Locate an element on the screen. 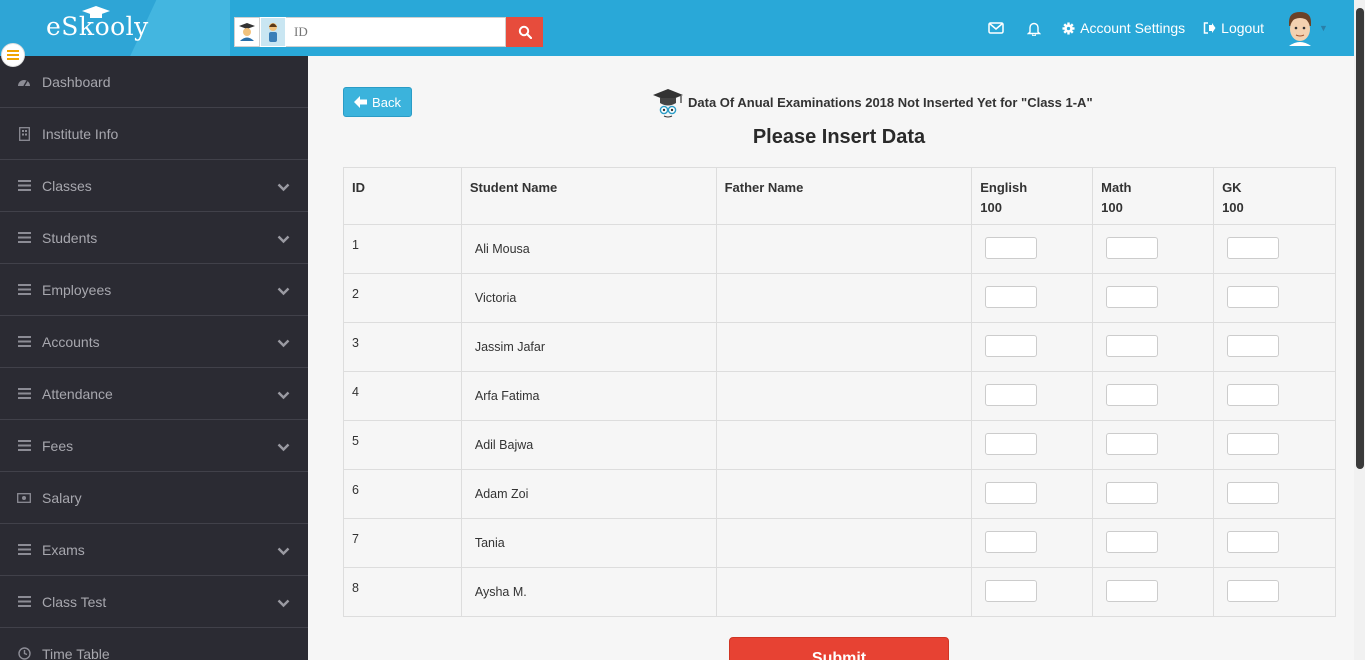 The image size is (1365, 660). sidebar-item-fees: Fees is located at coordinates (154, 446).